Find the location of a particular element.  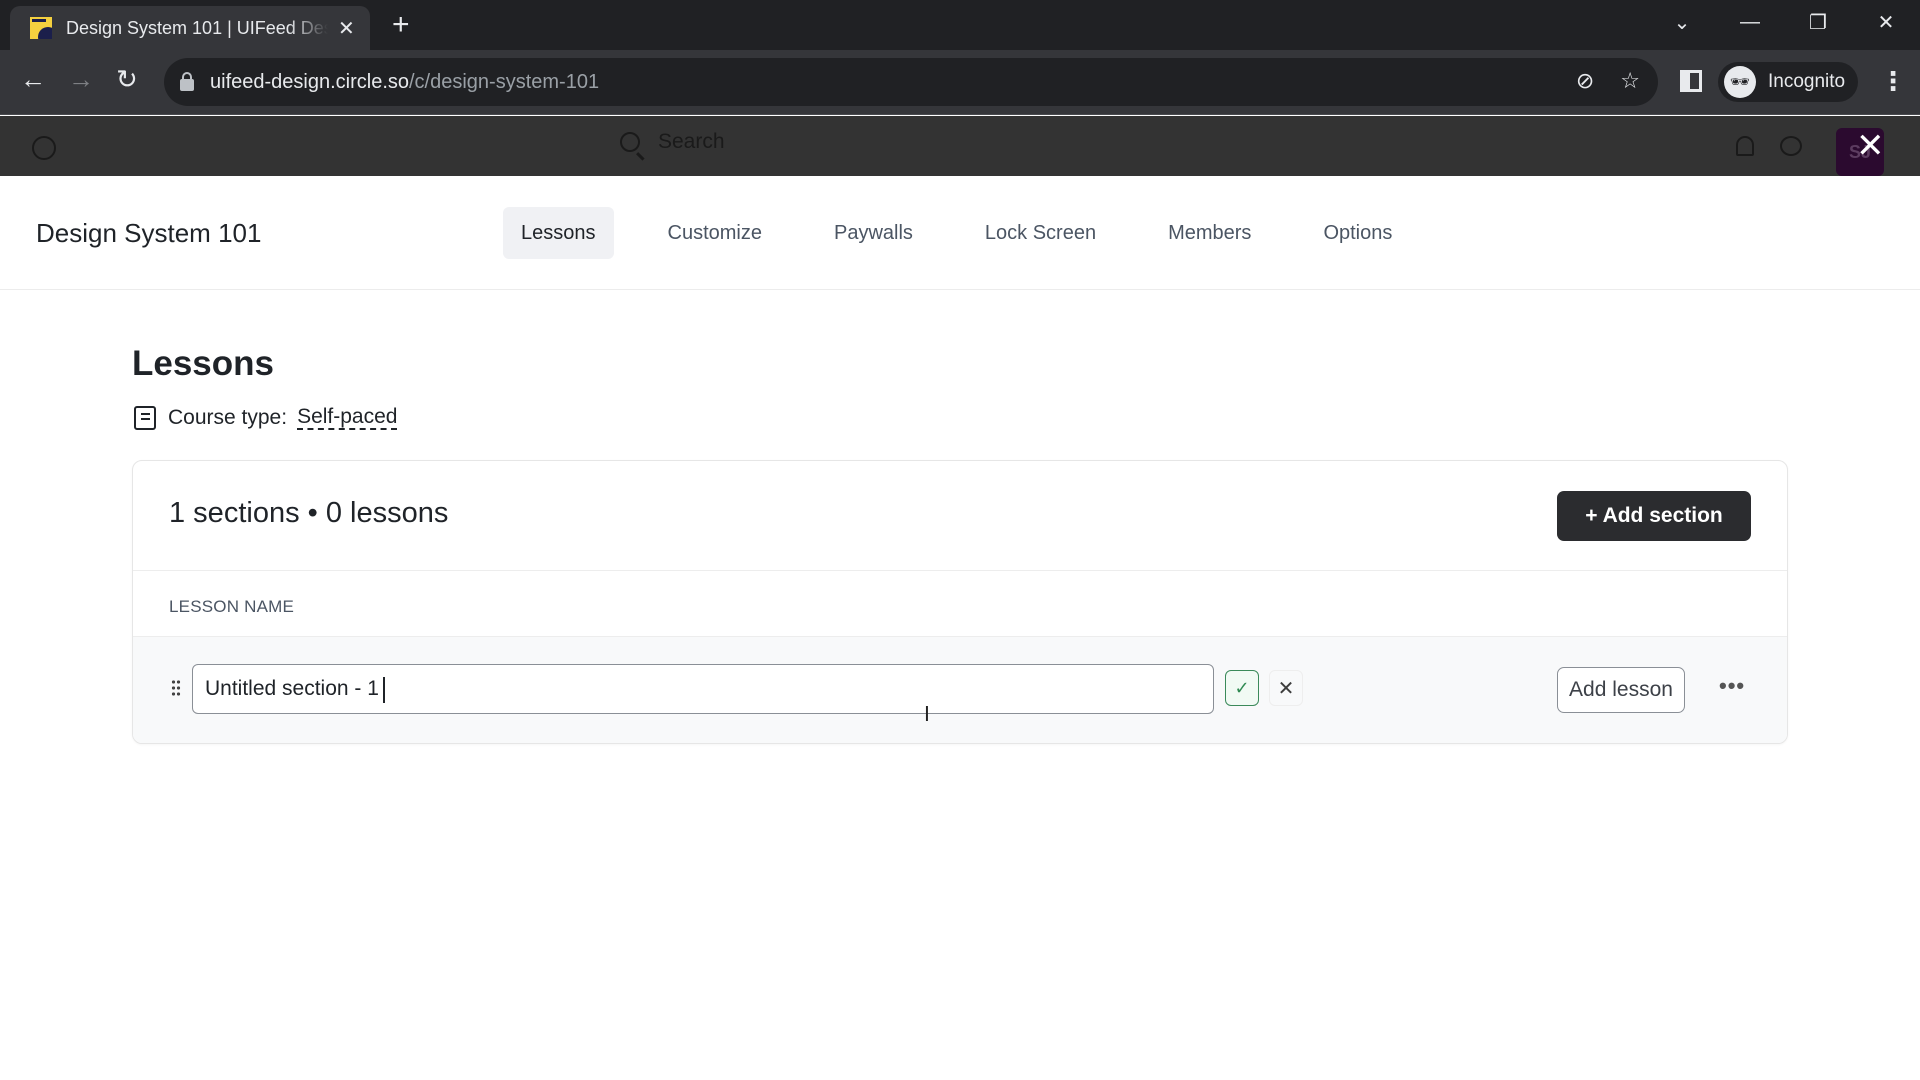

forward-arrow-icon: → is located at coordinates (81, 79).